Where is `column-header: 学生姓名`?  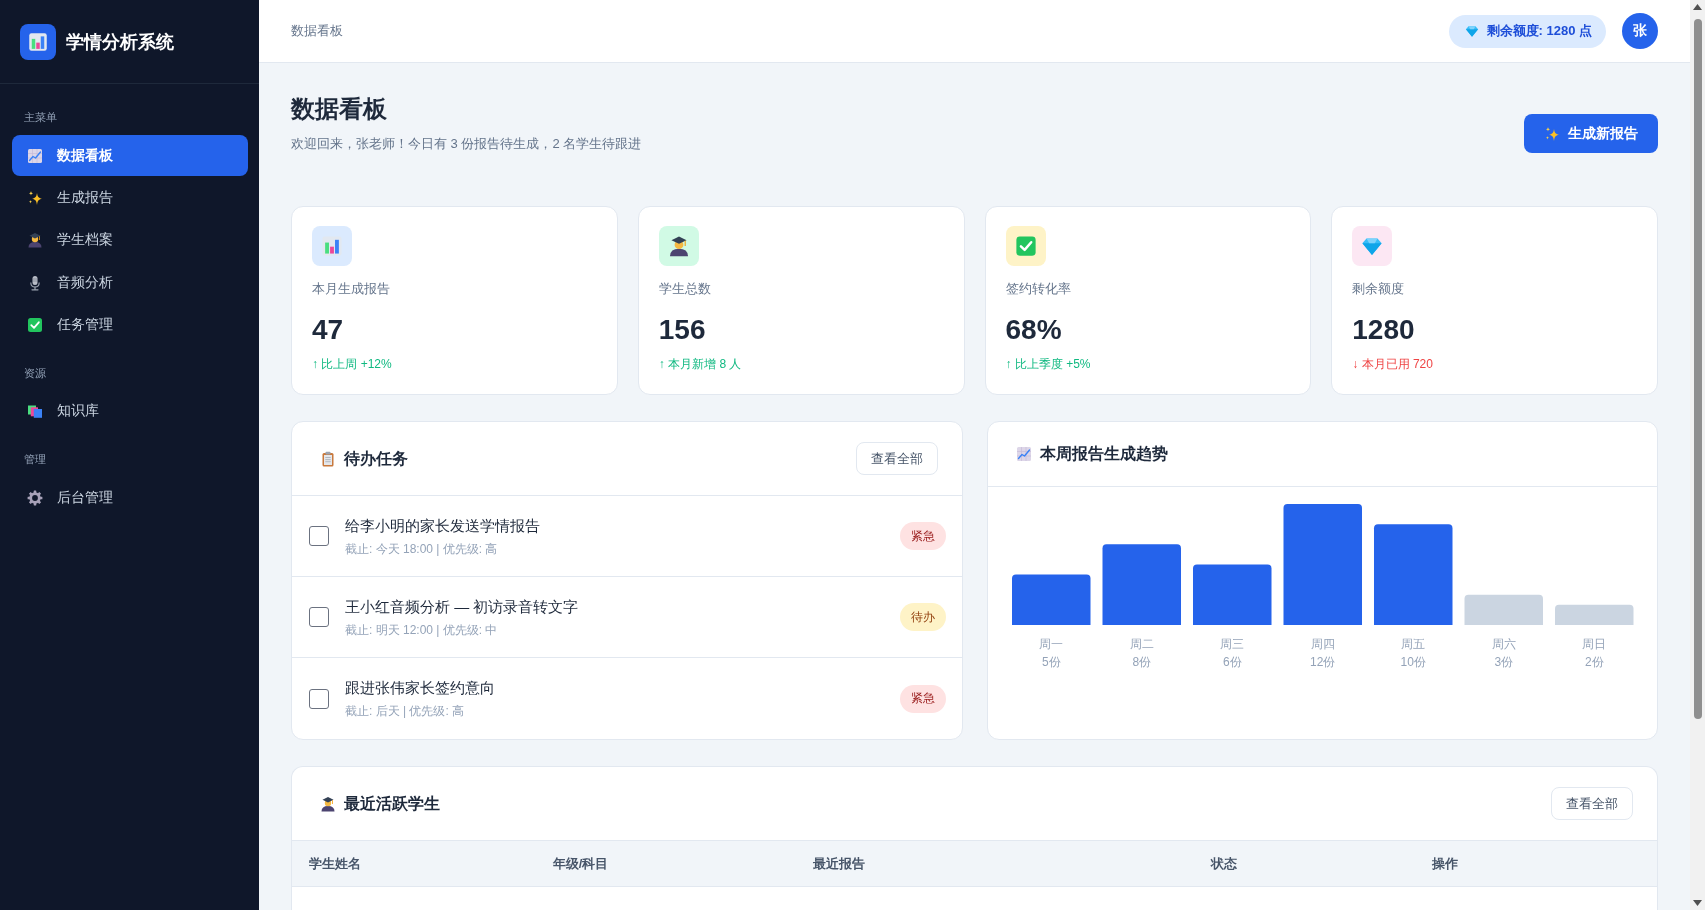 column-header: 学生姓名 is located at coordinates (335, 863).